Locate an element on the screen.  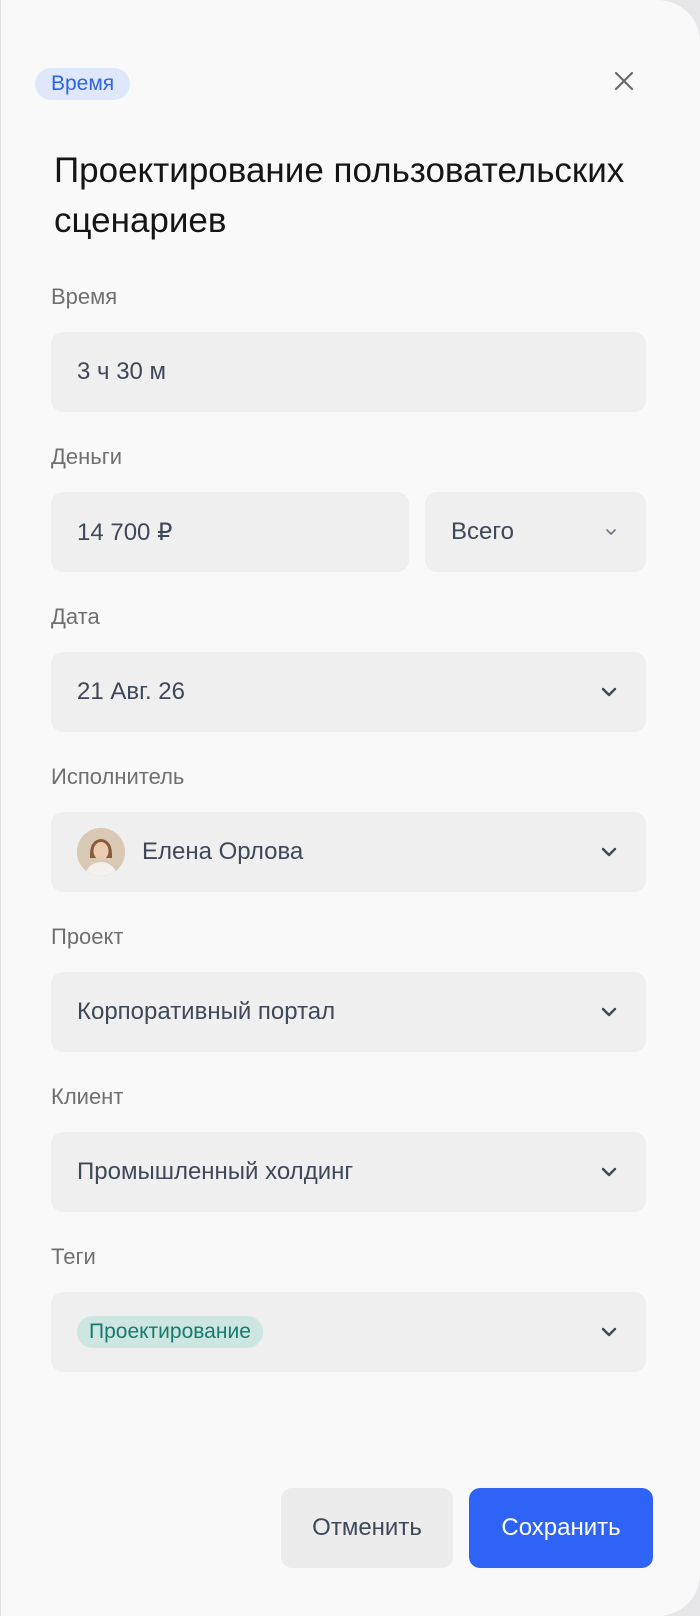
project-value: Корпоративный портал is located at coordinates (206, 1011).